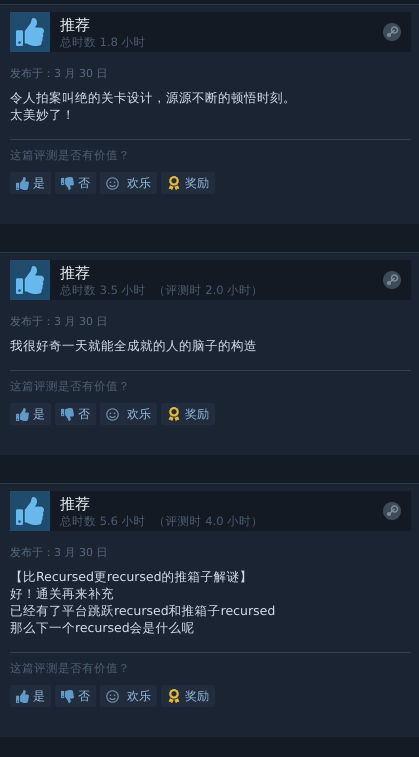  What do you see at coordinates (209, 521) in the screenshot?
I see `review-playtime-text: （评测时 4.0 小时）` at bounding box center [209, 521].